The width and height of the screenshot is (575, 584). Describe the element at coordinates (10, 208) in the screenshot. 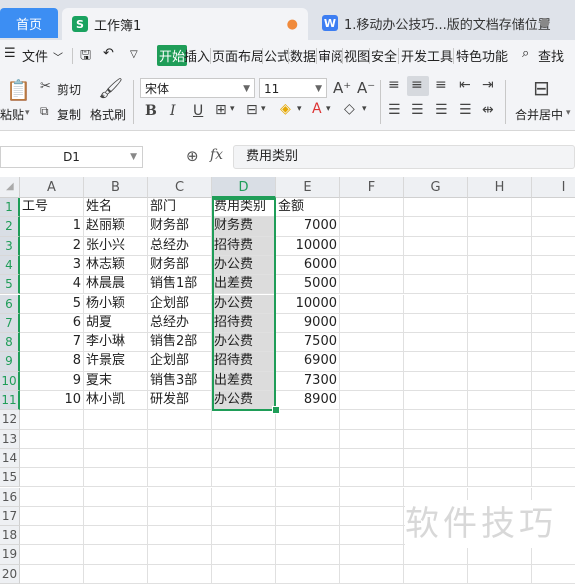

I see `row-header-1: 1` at that location.